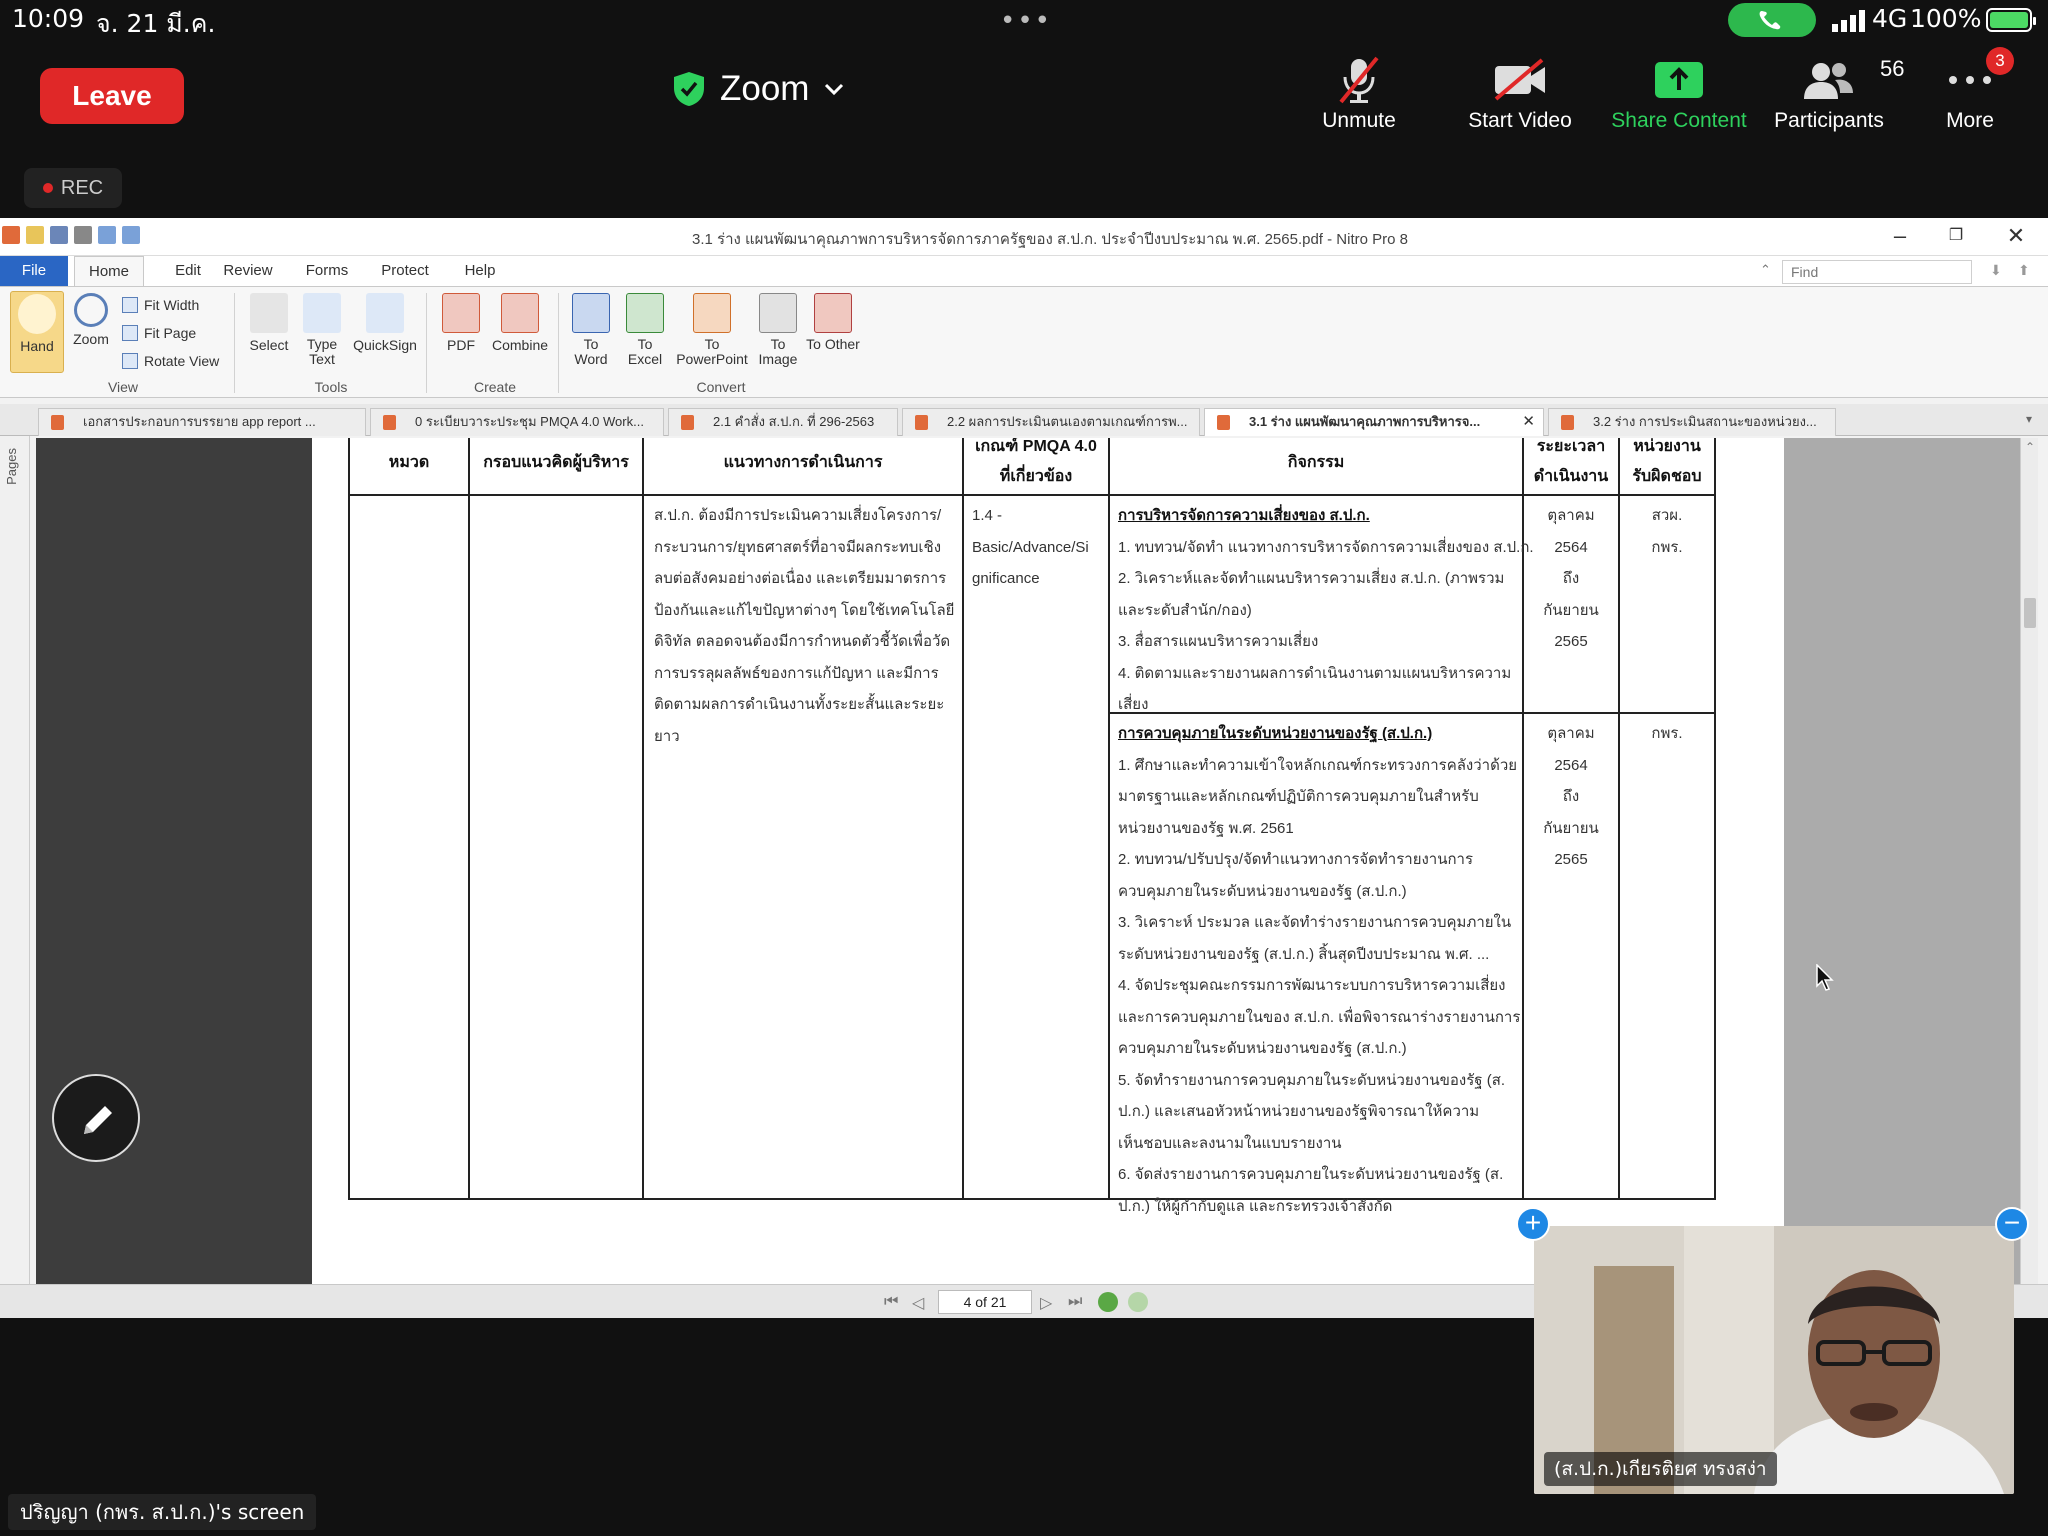 Image resolution: width=2048 pixels, height=1536 pixels. Describe the element at coordinates (112, 96) in the screenshot. I see `leave-button: Leave` at that location.